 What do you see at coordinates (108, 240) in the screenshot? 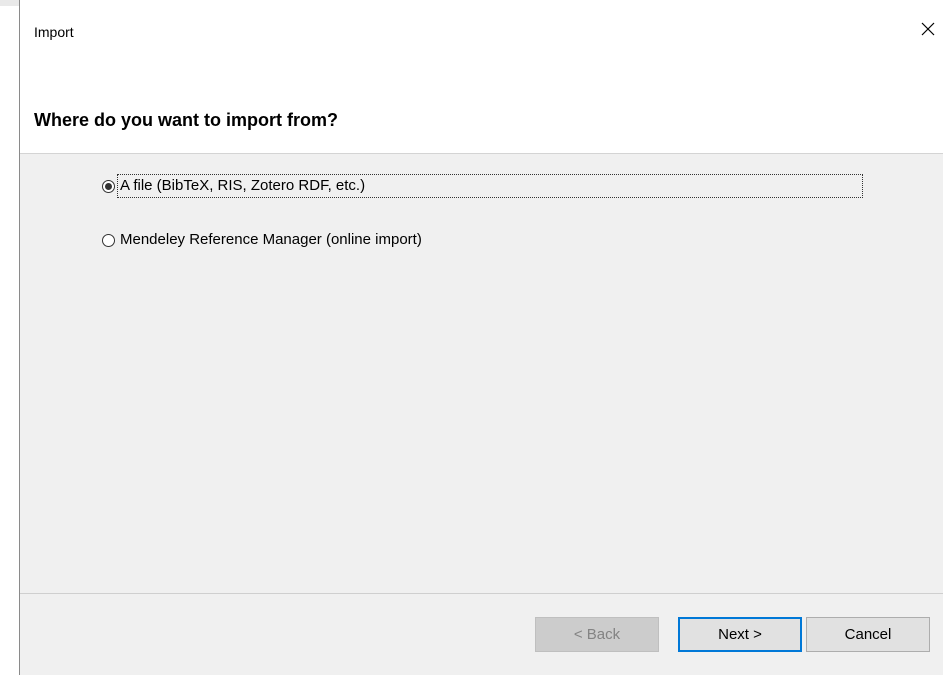
I see `radio-mendeley` at bounding box center [108, 240].